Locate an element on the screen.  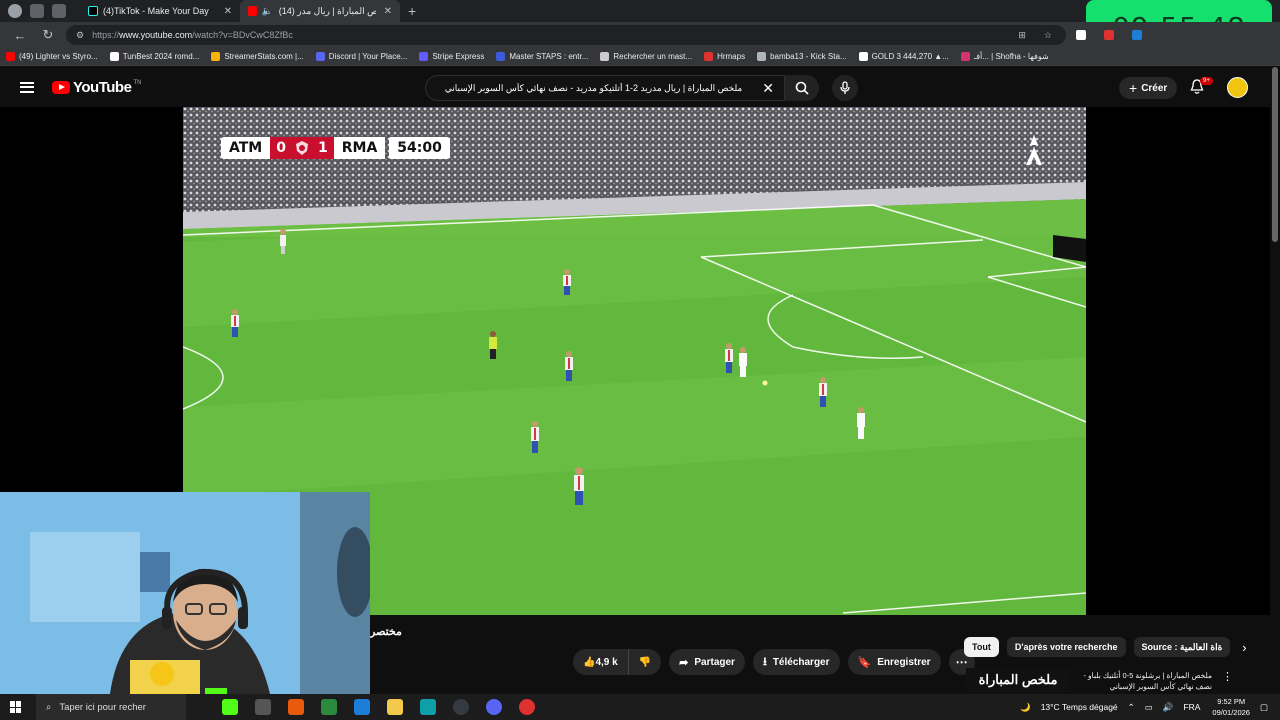
reload-icon: ↻ is located at coordinates (48, 35).